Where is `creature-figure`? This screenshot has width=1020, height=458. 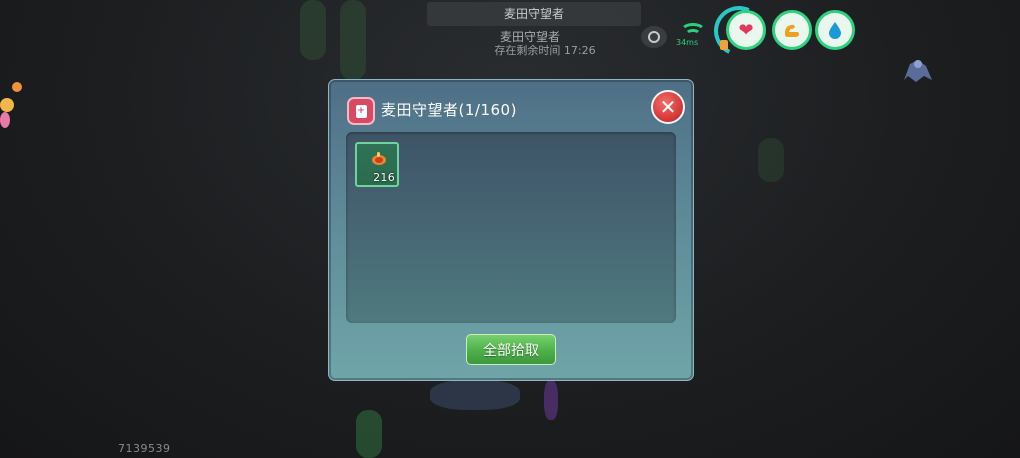
creature-figure is located at coordinates (917, 70).